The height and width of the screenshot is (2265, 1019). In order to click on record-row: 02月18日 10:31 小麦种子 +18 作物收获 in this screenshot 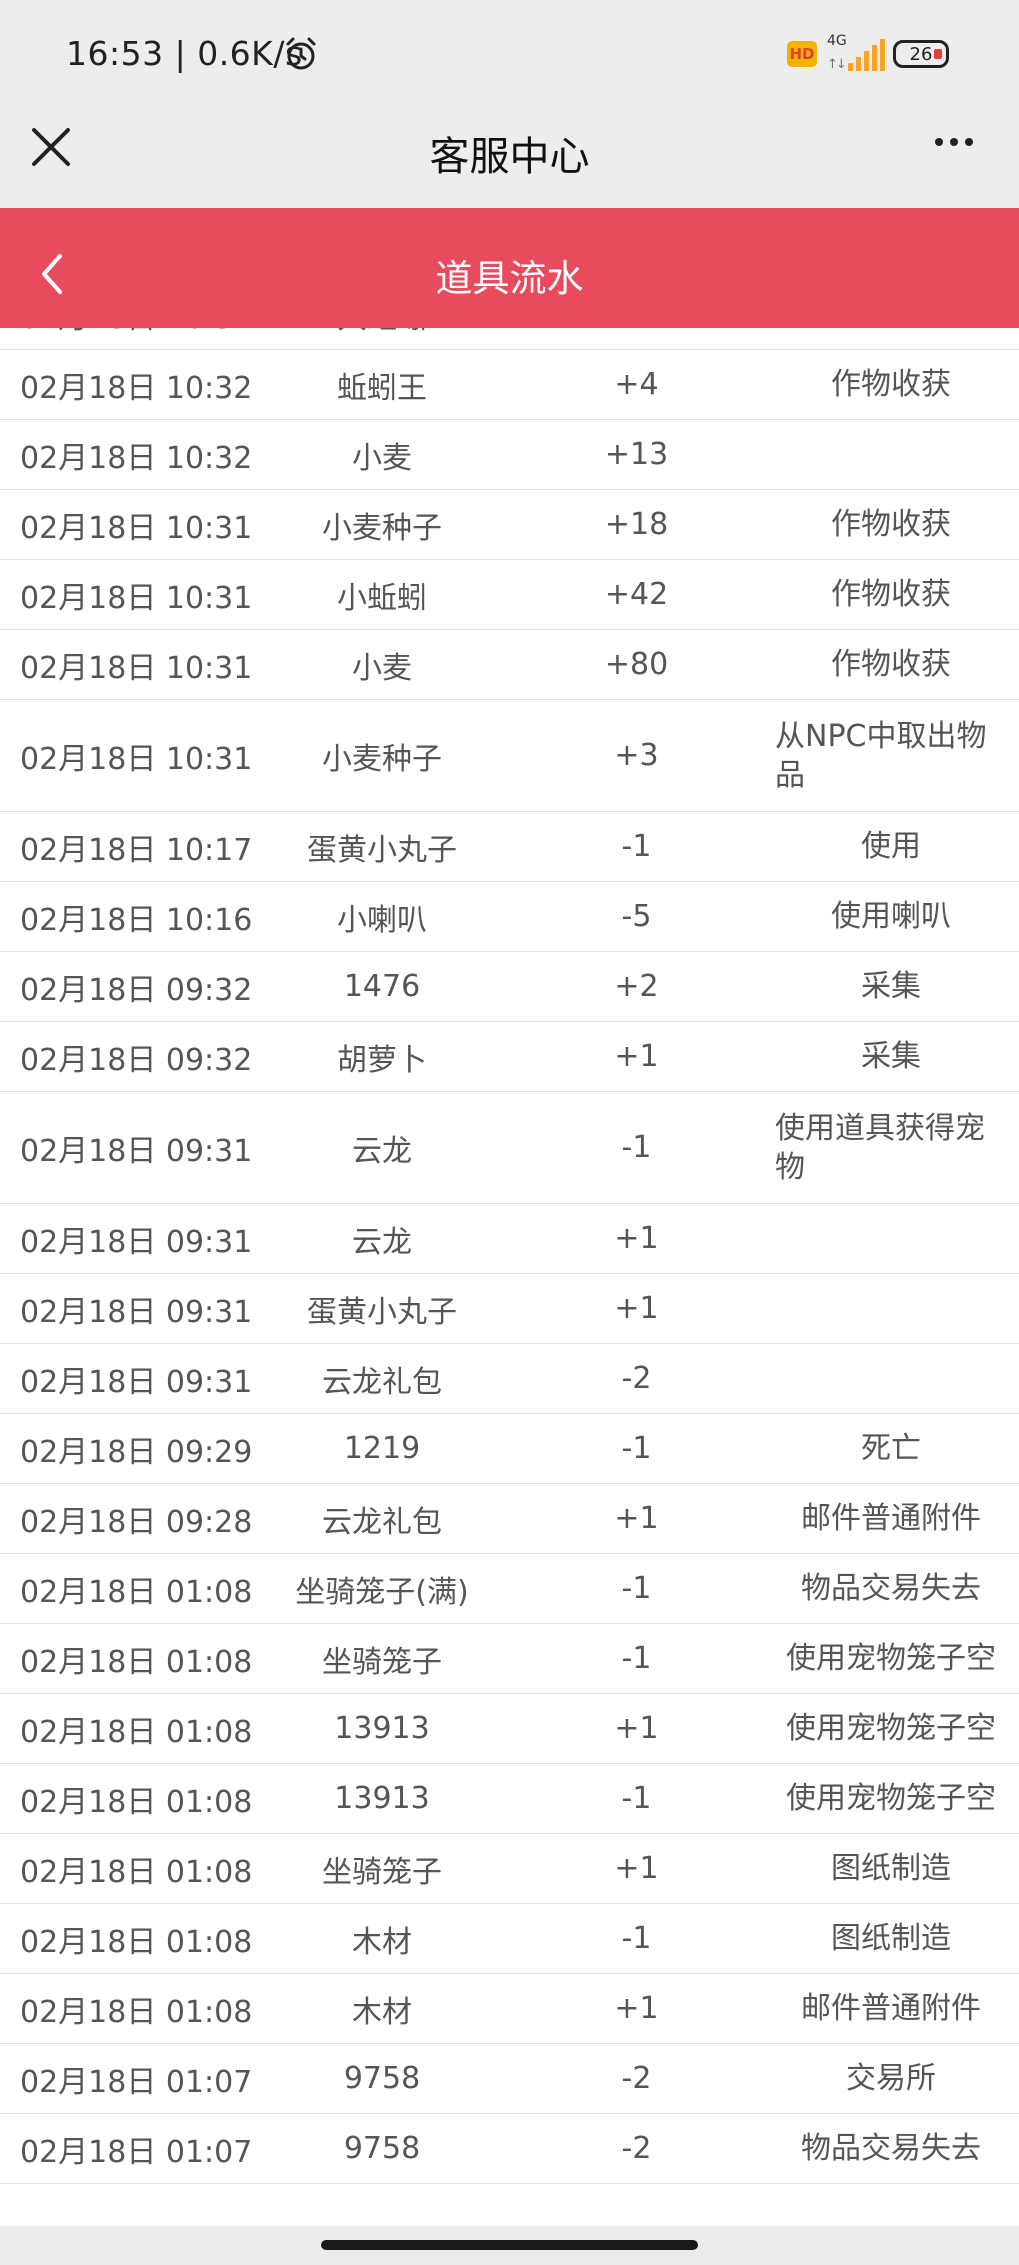, I will do `click(509, 525)`.